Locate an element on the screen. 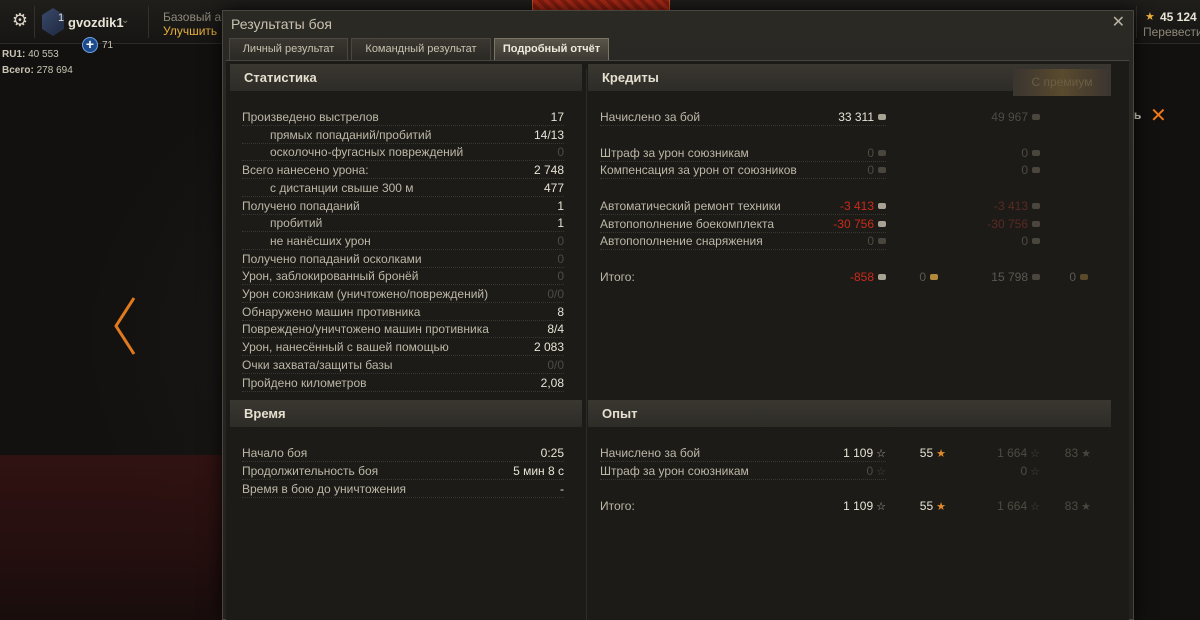  credit-value: -30 756 is located at coordinates (859, 224).